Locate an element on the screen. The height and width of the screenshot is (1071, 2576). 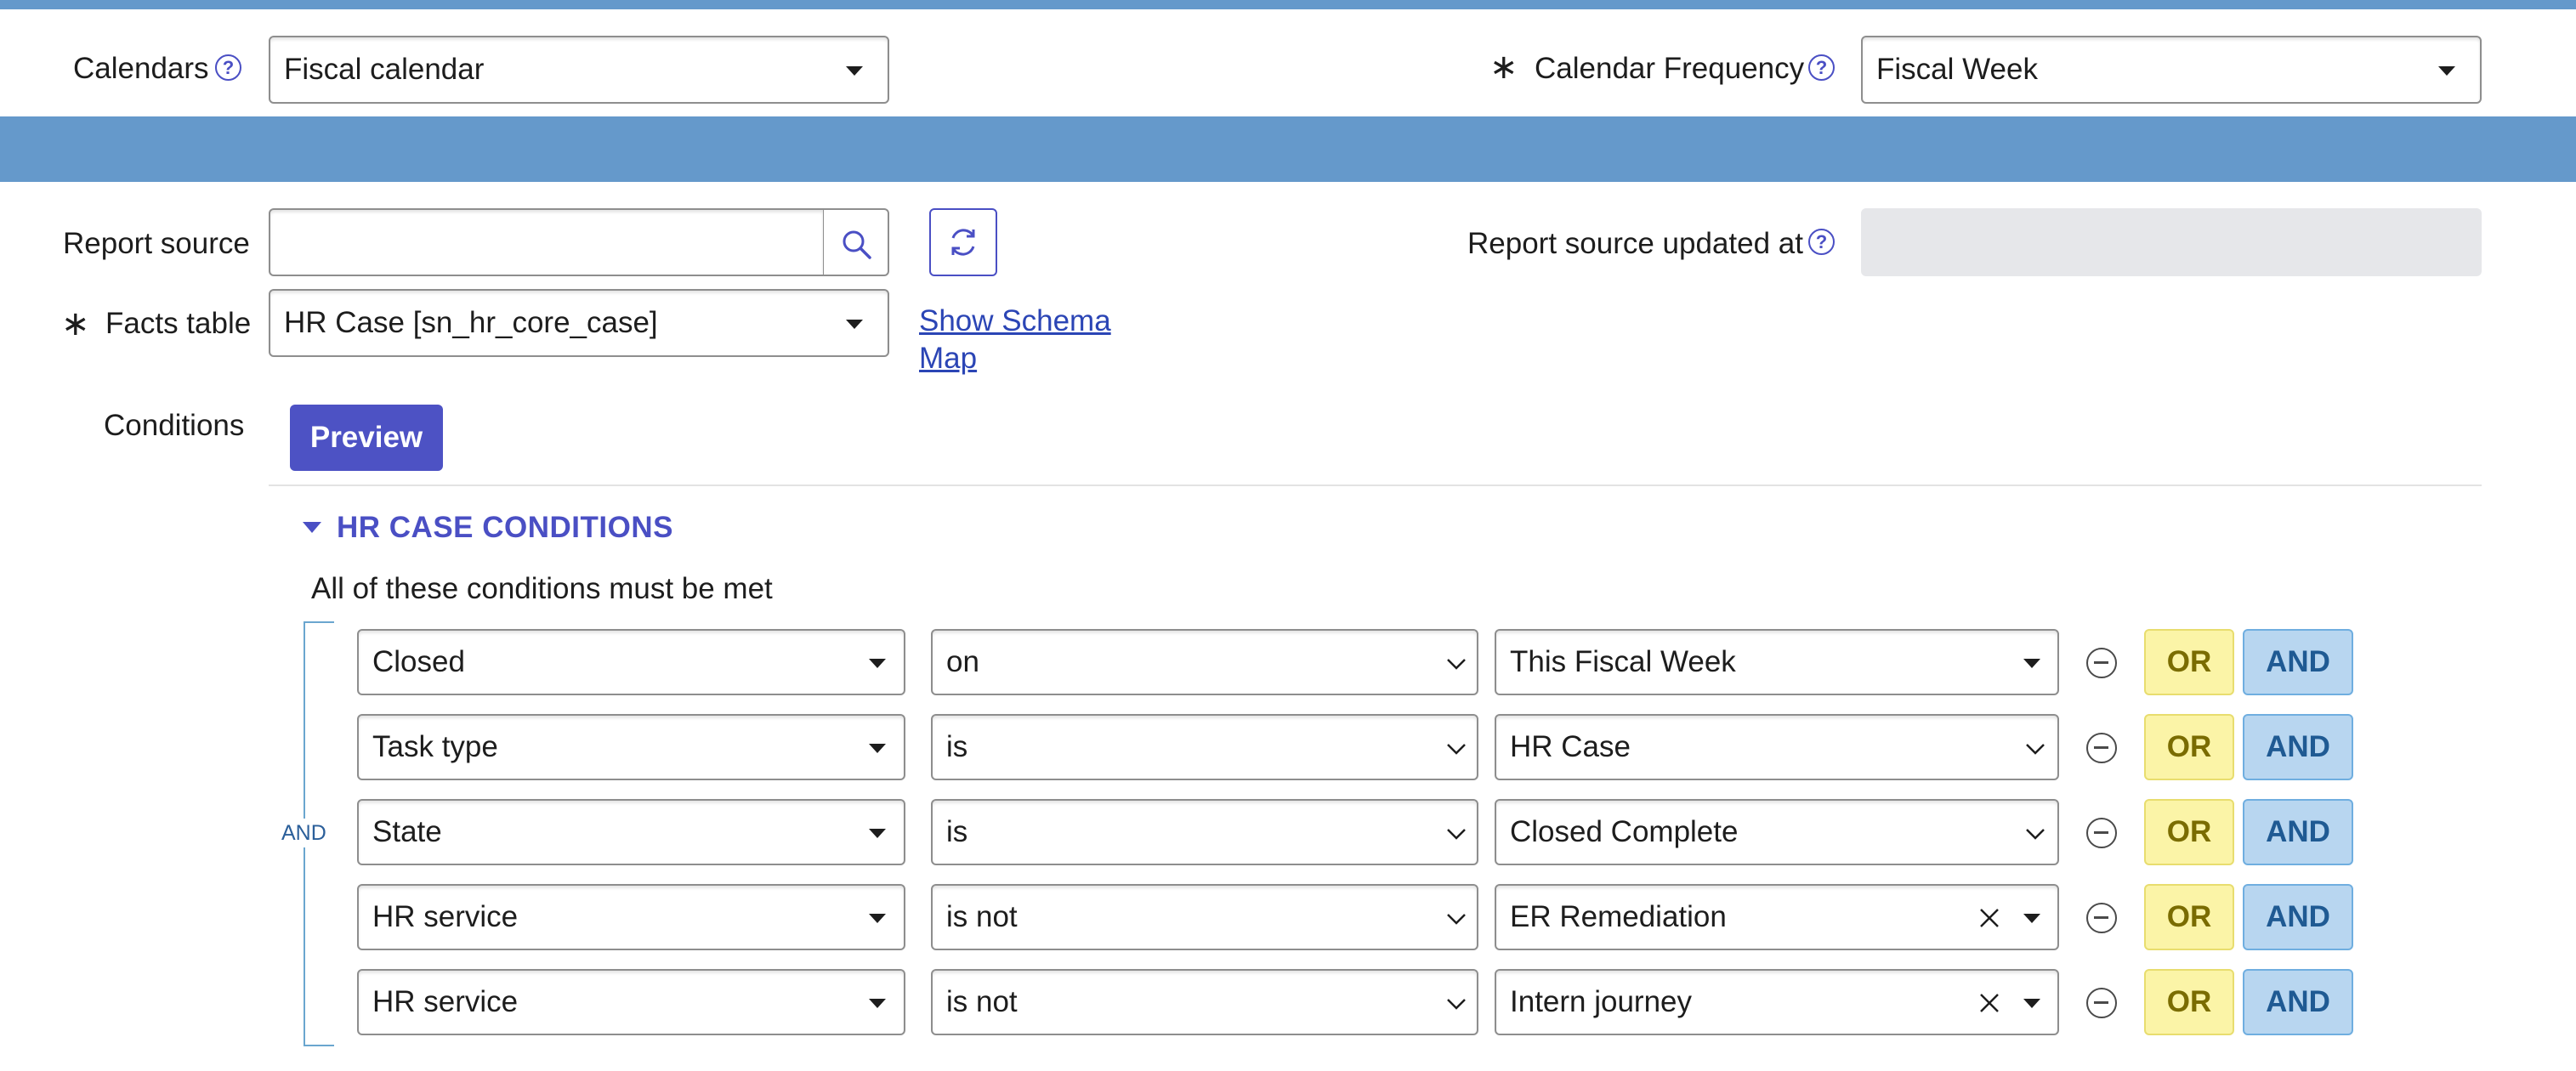
condition-value-select: Closed Complete is located at coordinates (1777, 832).